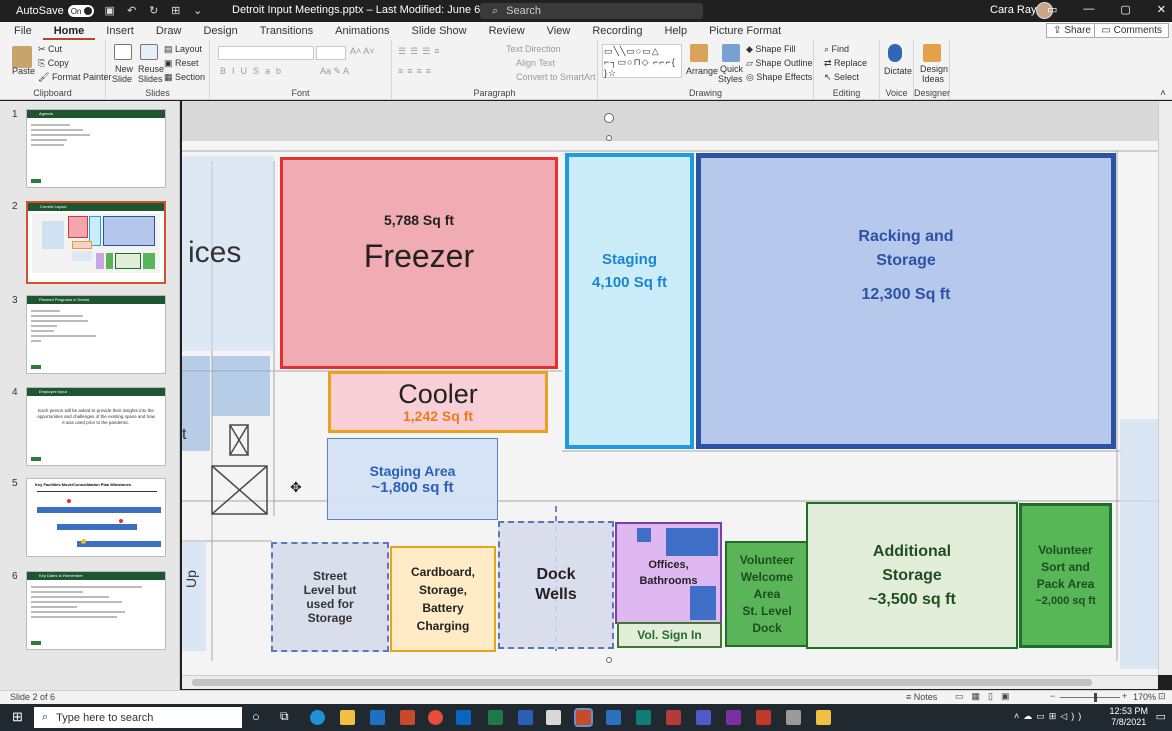 The height and width of the screenshot is (731, 1172). Describe the element at coordinates (22, 57) in the screenshot. I see `paste-icon` at that location.